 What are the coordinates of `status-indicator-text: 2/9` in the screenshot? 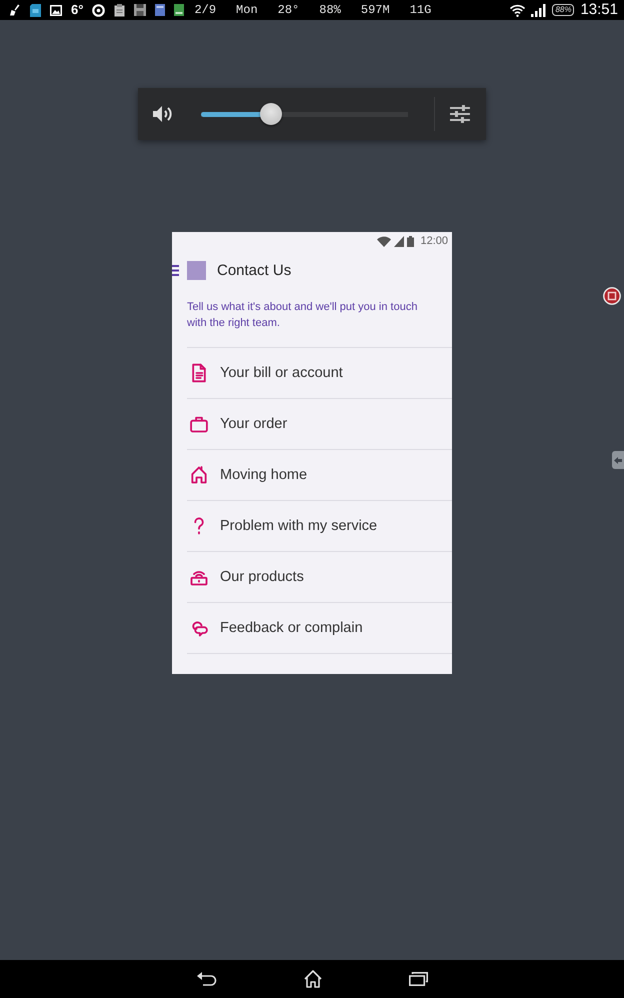 It's located at (205, 10).